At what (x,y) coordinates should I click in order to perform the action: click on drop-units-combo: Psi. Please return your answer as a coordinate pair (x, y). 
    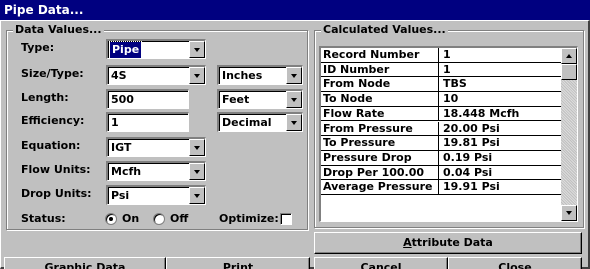
    Looking at the image, I should click on (156, 195).